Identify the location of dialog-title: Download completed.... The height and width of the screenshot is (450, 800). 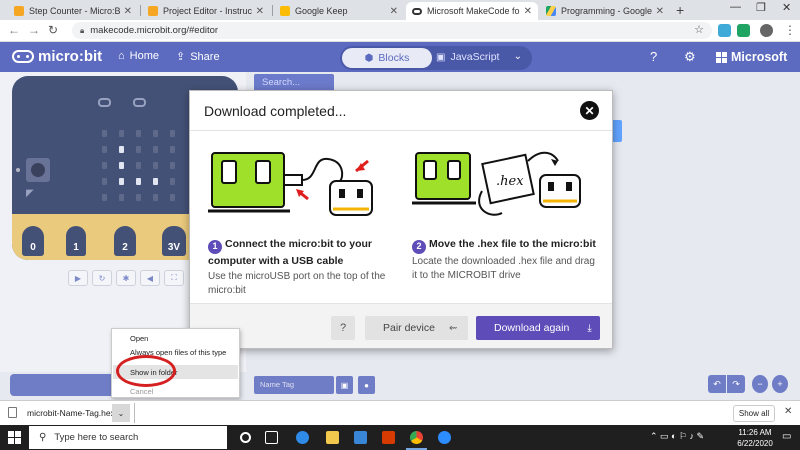
(275, 111).